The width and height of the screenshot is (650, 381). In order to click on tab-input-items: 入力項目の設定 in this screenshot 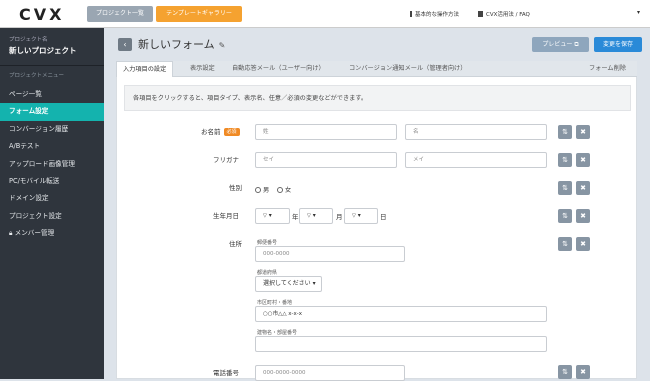, I will do `click(145, 69)`.